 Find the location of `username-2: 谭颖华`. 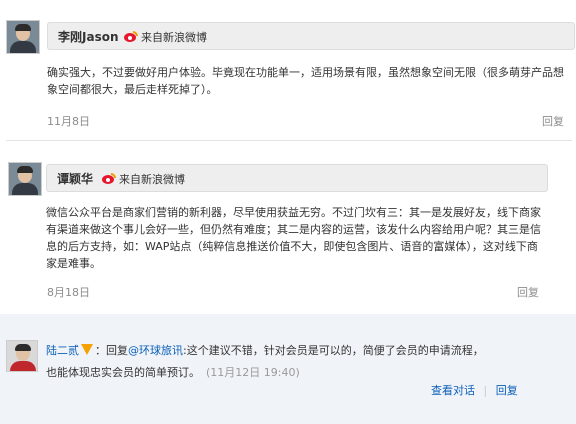

username-2: 谭颖华 is located at coordinates (75, 178).